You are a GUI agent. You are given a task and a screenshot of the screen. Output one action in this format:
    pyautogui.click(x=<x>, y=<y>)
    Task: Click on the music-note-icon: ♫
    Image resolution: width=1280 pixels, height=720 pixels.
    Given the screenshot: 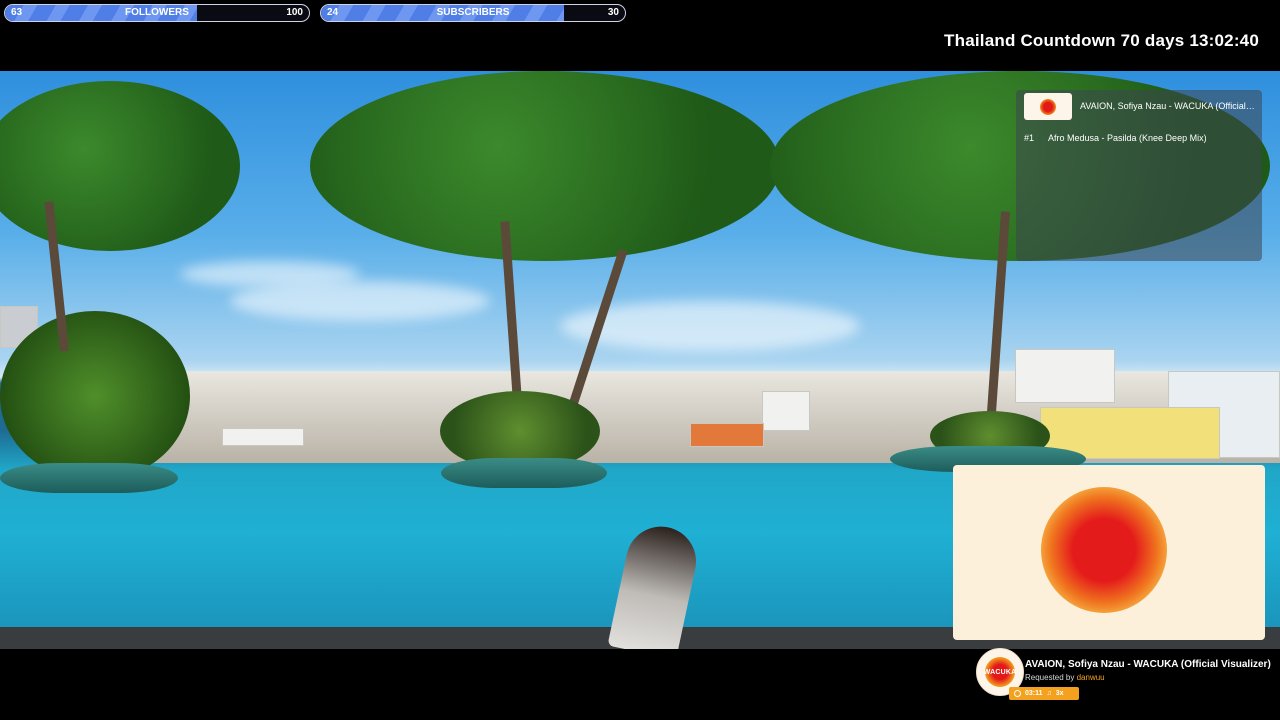 What is the action you would take?
    pyautogui.click(x=1049, y=693)
    